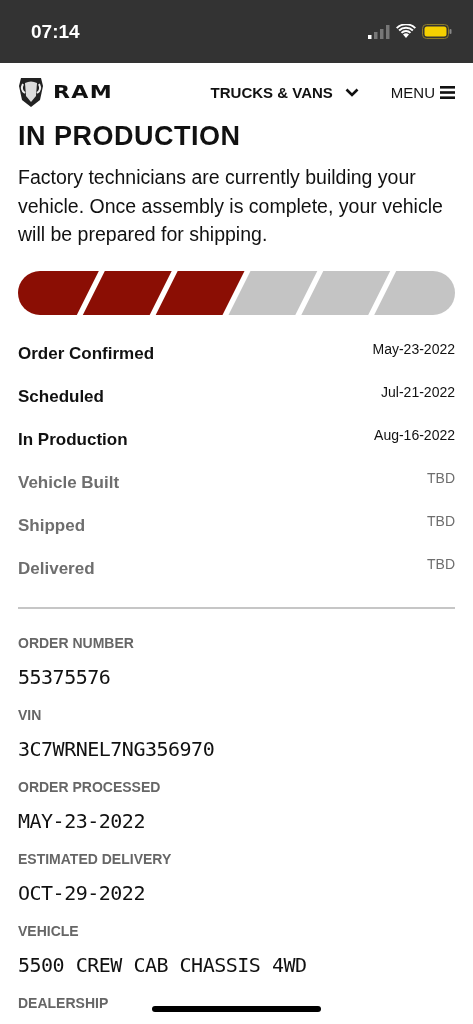 This screenshot has height=1024, width=473. I want to click on detail-label: ESTIMATED DELIVERY, so click(95, 859).